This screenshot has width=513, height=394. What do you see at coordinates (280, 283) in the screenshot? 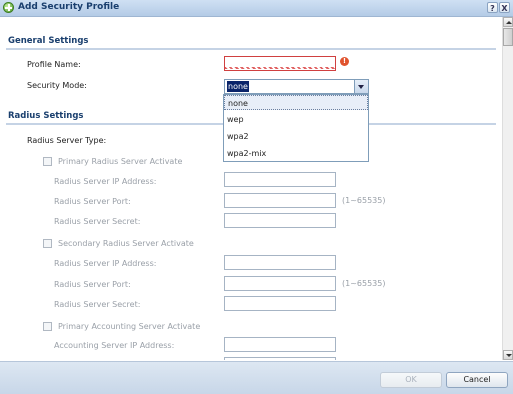
I see `secondary-radius-port-input` at bounding box center [280, 283].